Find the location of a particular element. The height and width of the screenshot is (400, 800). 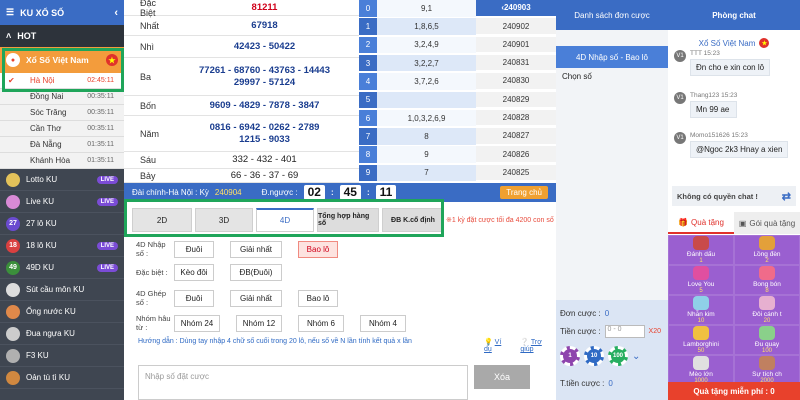

chat-message-text: @Ngoc 2k3 Hnay a xien is located at coordinates (739, 149).